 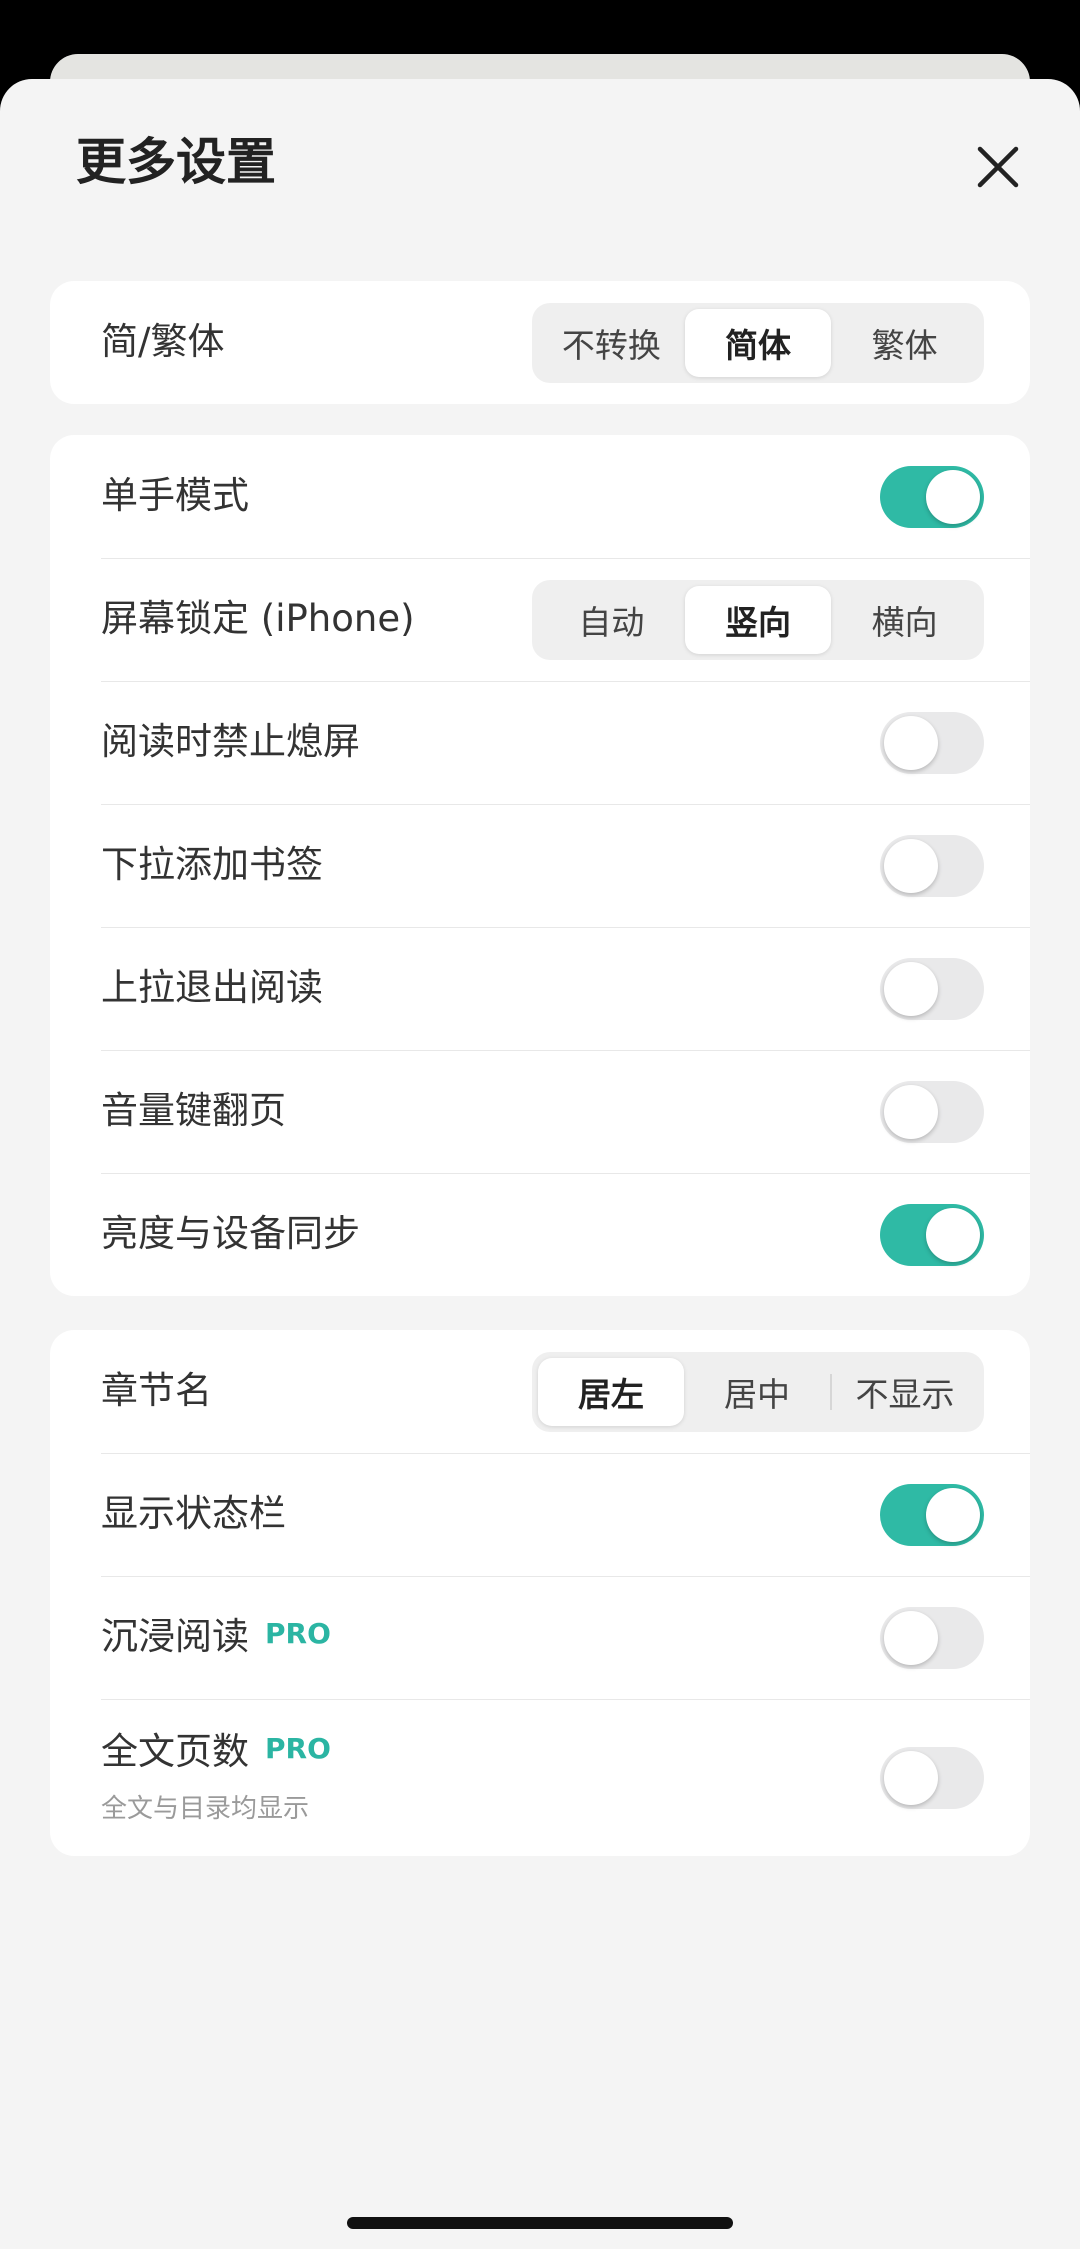 What do you see at coordinates (193, 1514) in the screenshot?
I see `status-bar-label: 显示状态栏` at bounding box center [193, 1514].